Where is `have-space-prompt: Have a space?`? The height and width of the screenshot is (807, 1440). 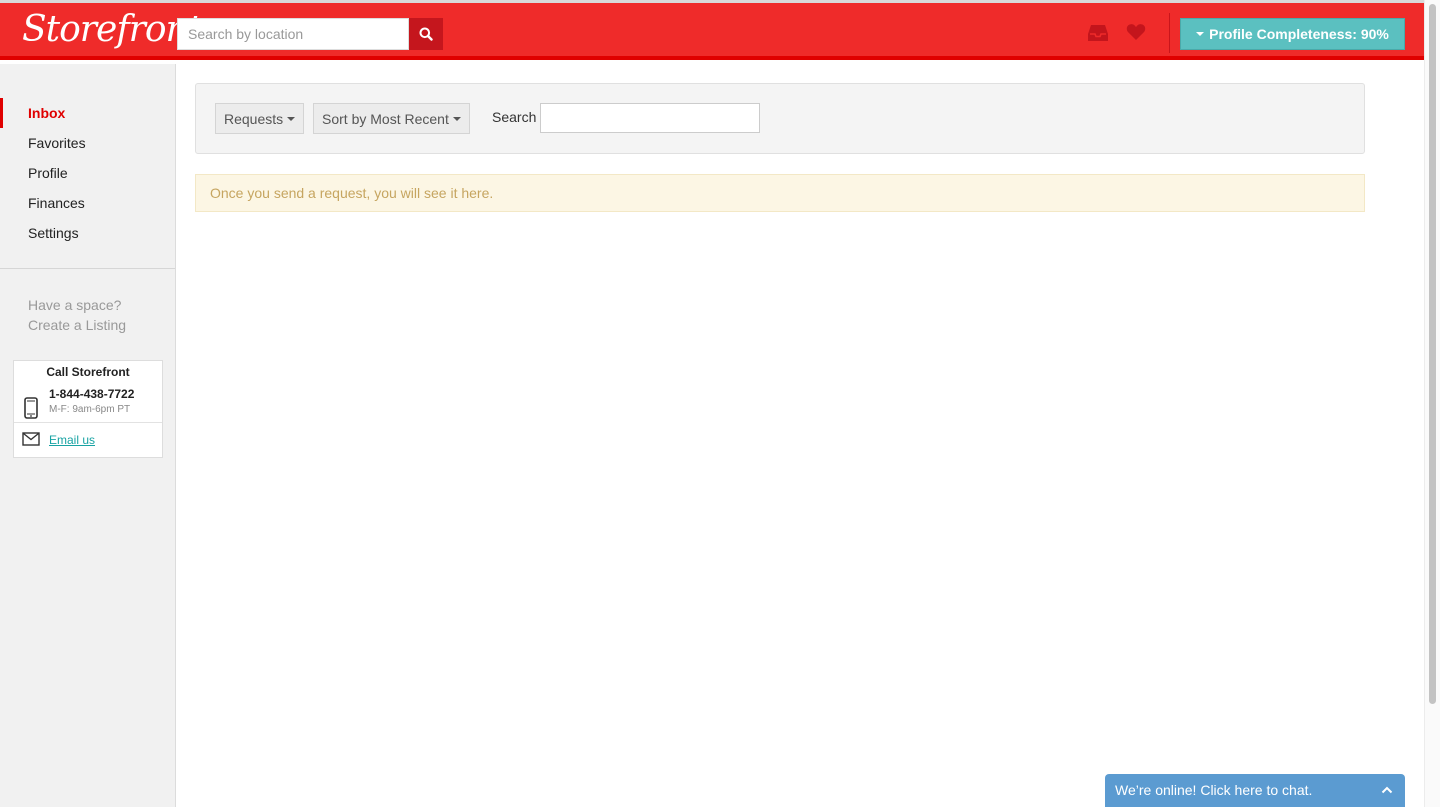
have-space-prompt: Have a space? is located at coordinates (75, 305).